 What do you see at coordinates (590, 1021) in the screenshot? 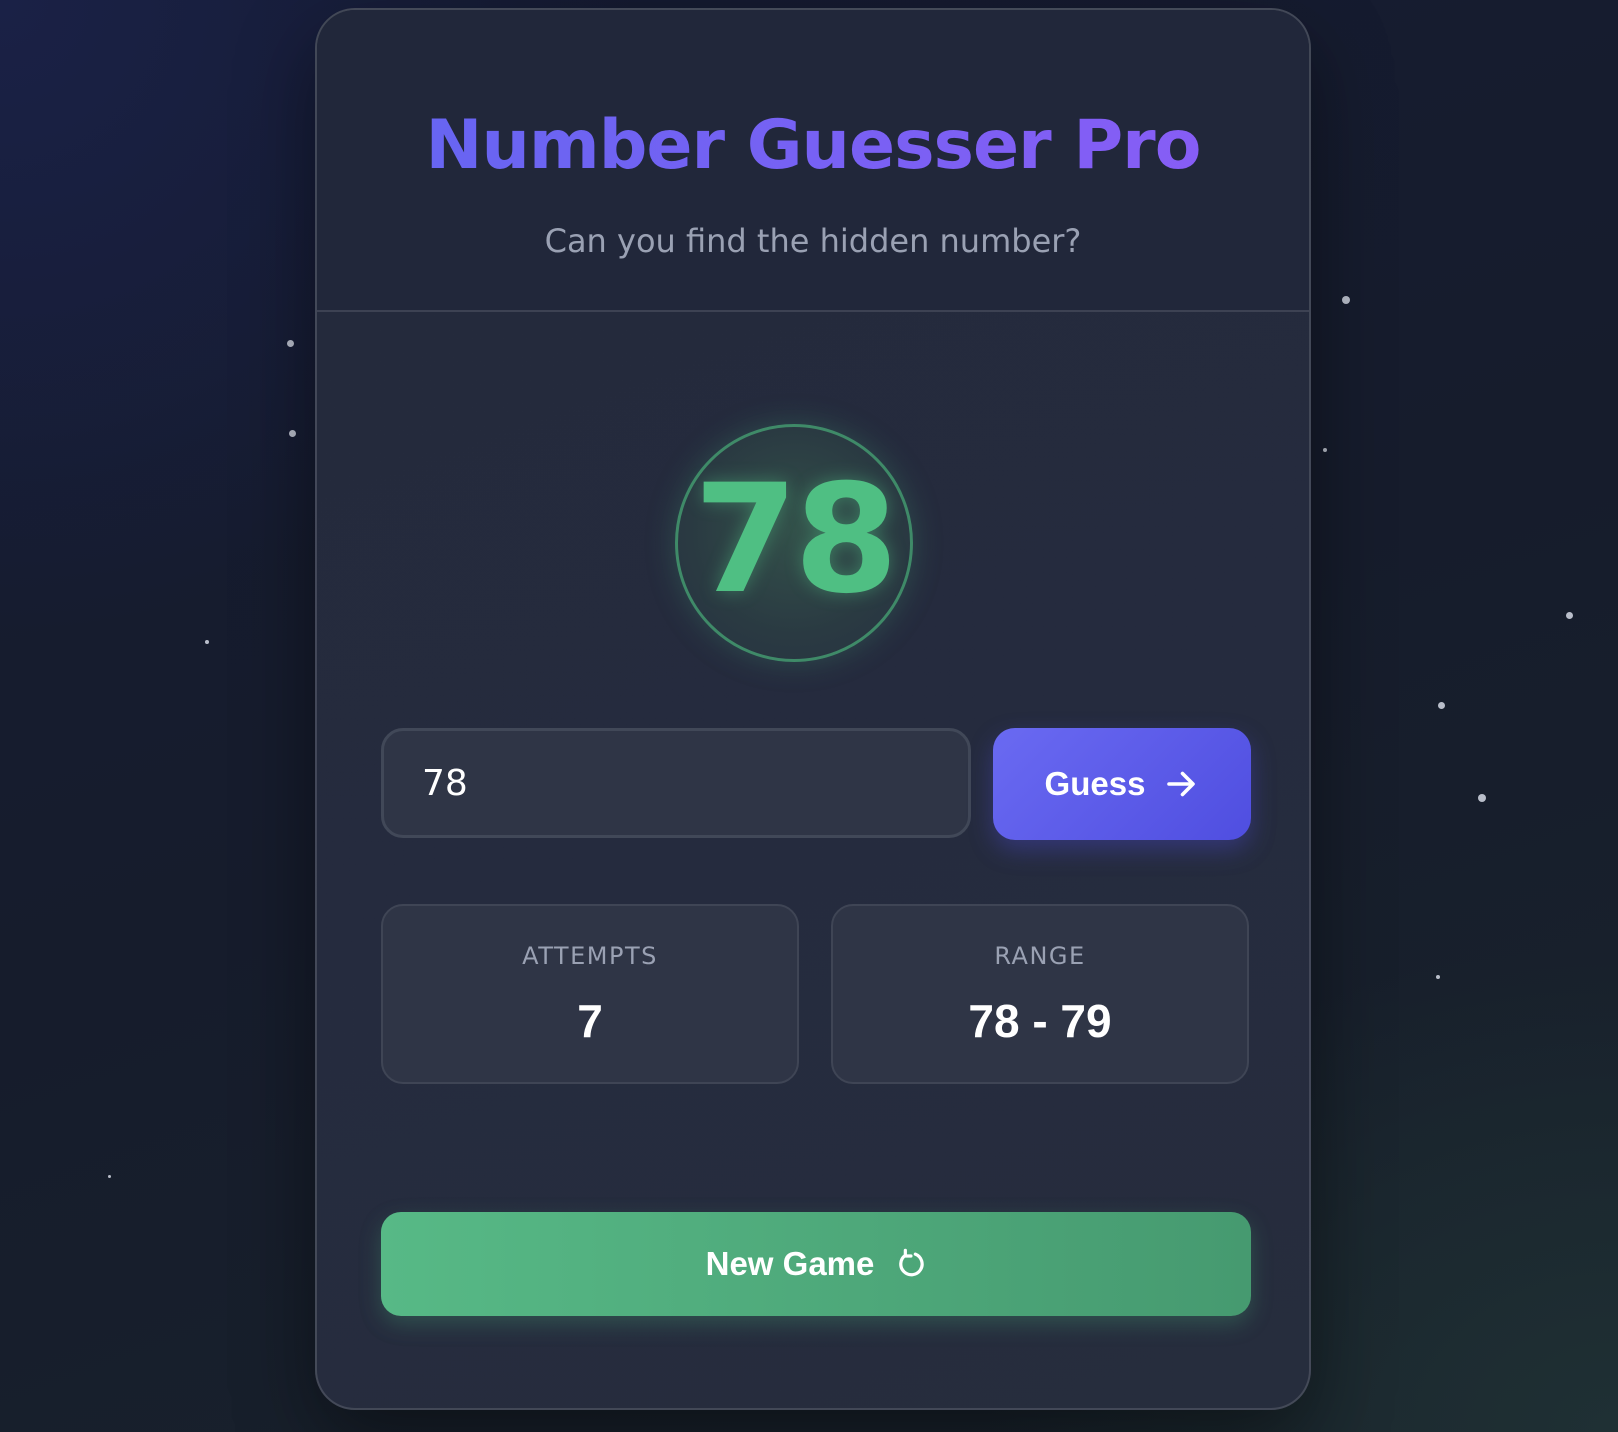
I see `attempts-value: 7` at bounding box center [590, 1021].